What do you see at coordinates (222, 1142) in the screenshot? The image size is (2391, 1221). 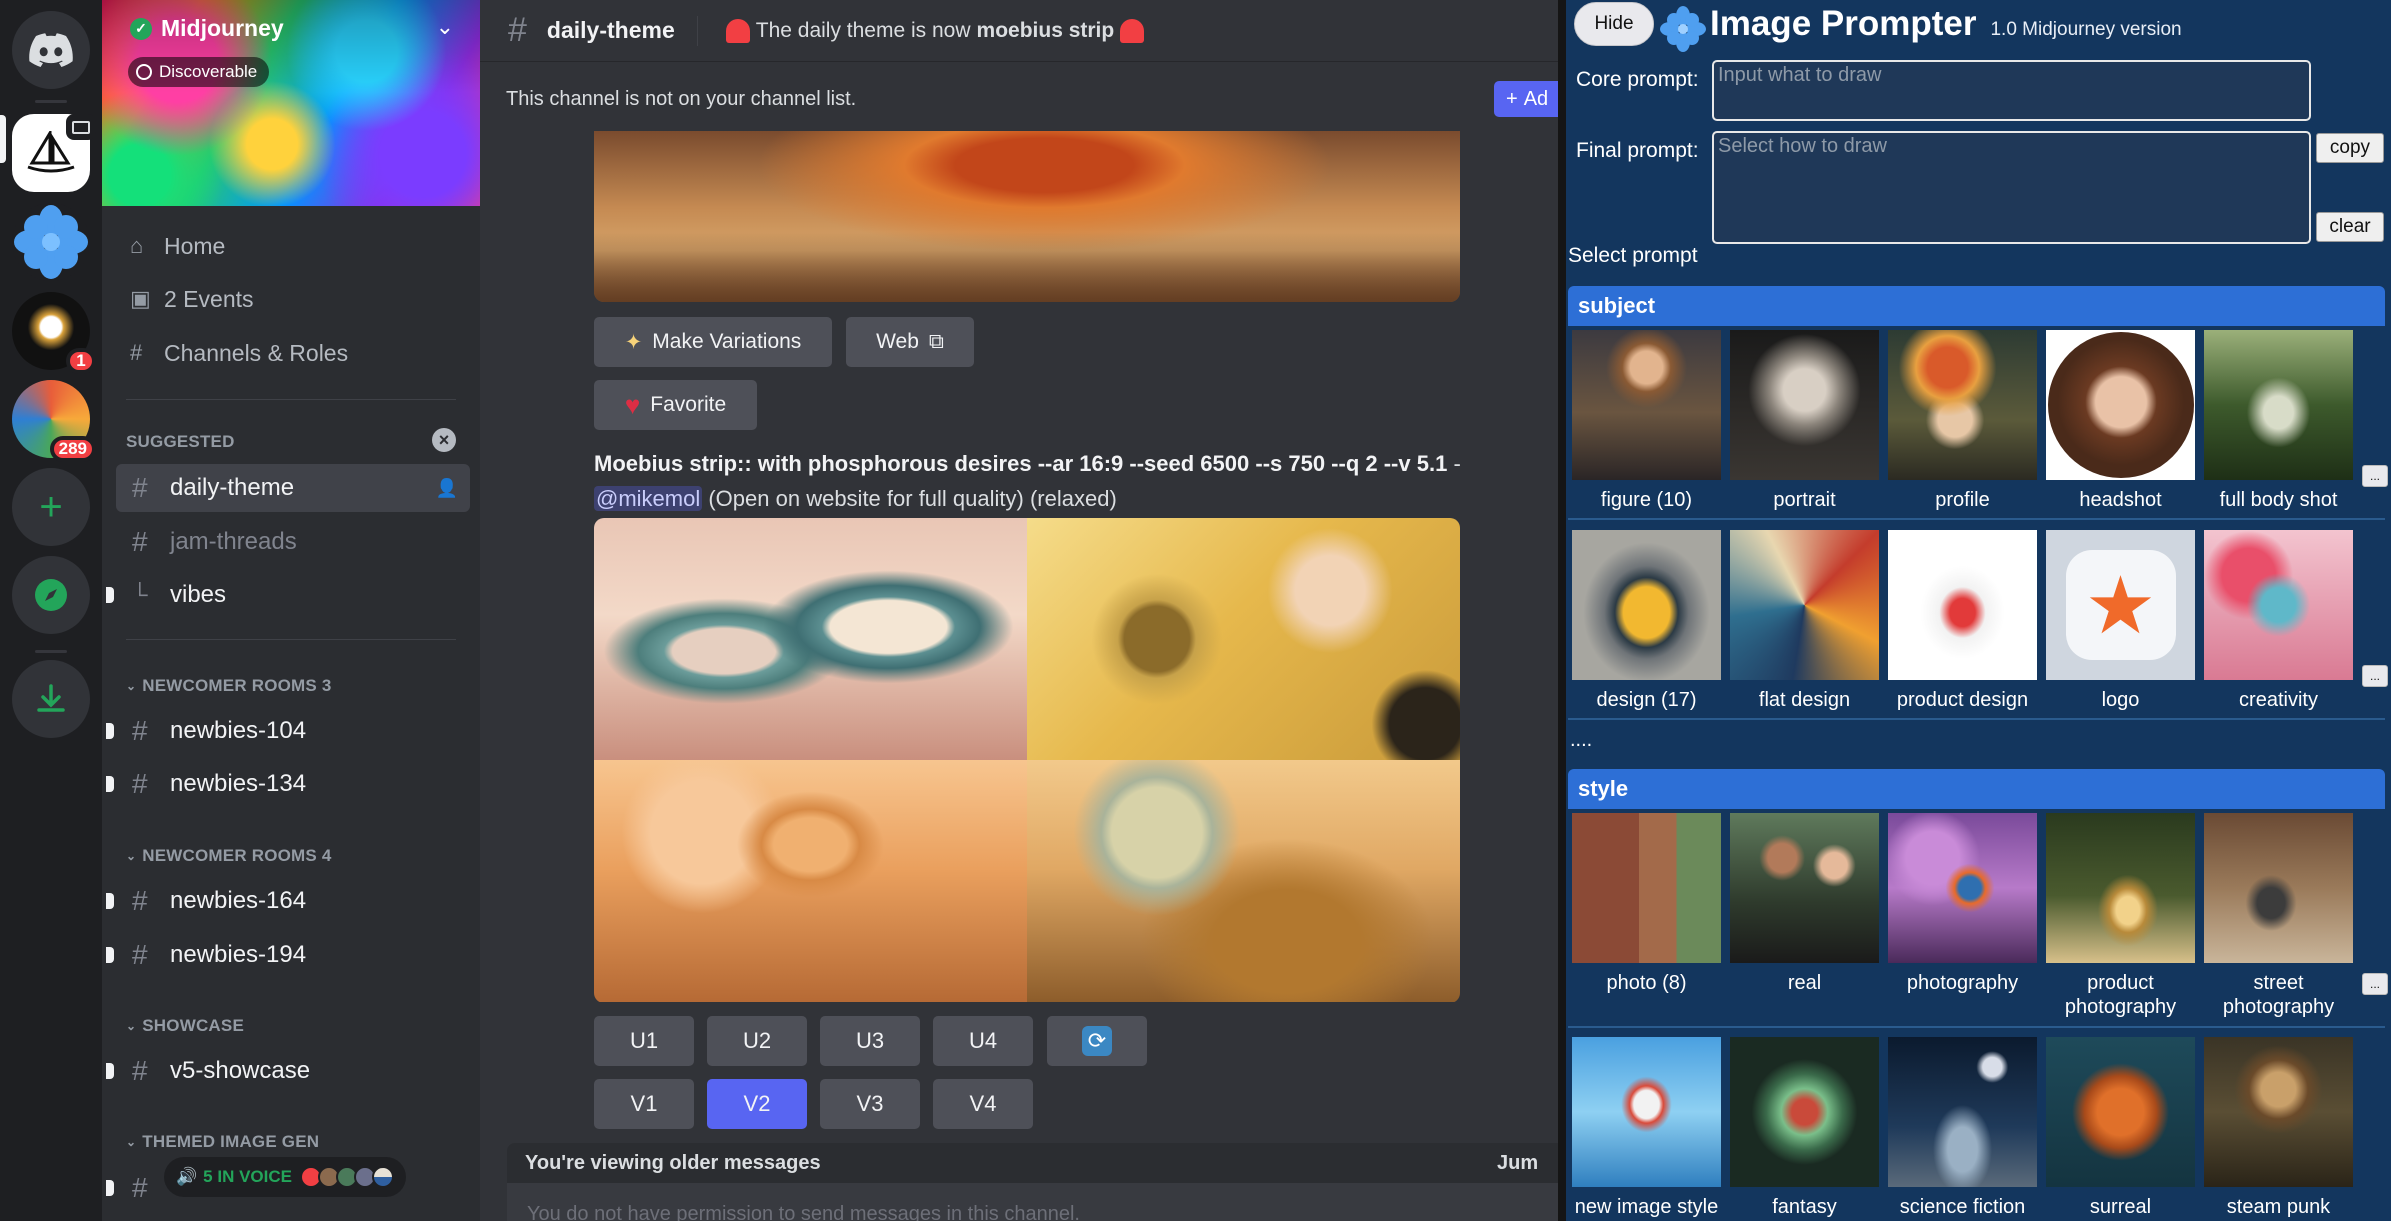 I see `category-themed-image-gen: ⌄ THEMED IMAGE GEN` at bounding box center [222, 1142].